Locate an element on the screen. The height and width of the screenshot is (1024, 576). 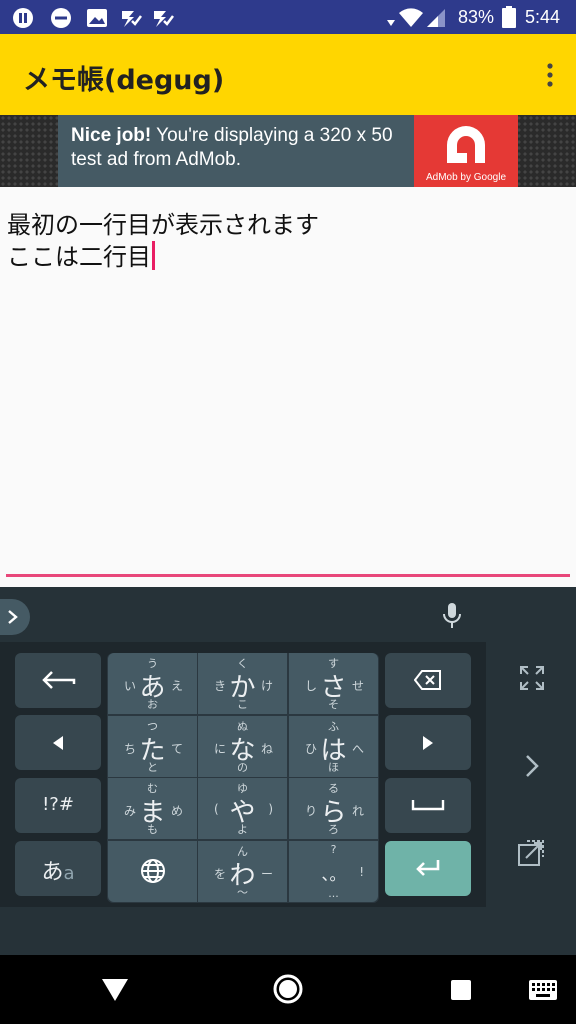
undock-keyboard-icon is located at coordinates (531, 855).